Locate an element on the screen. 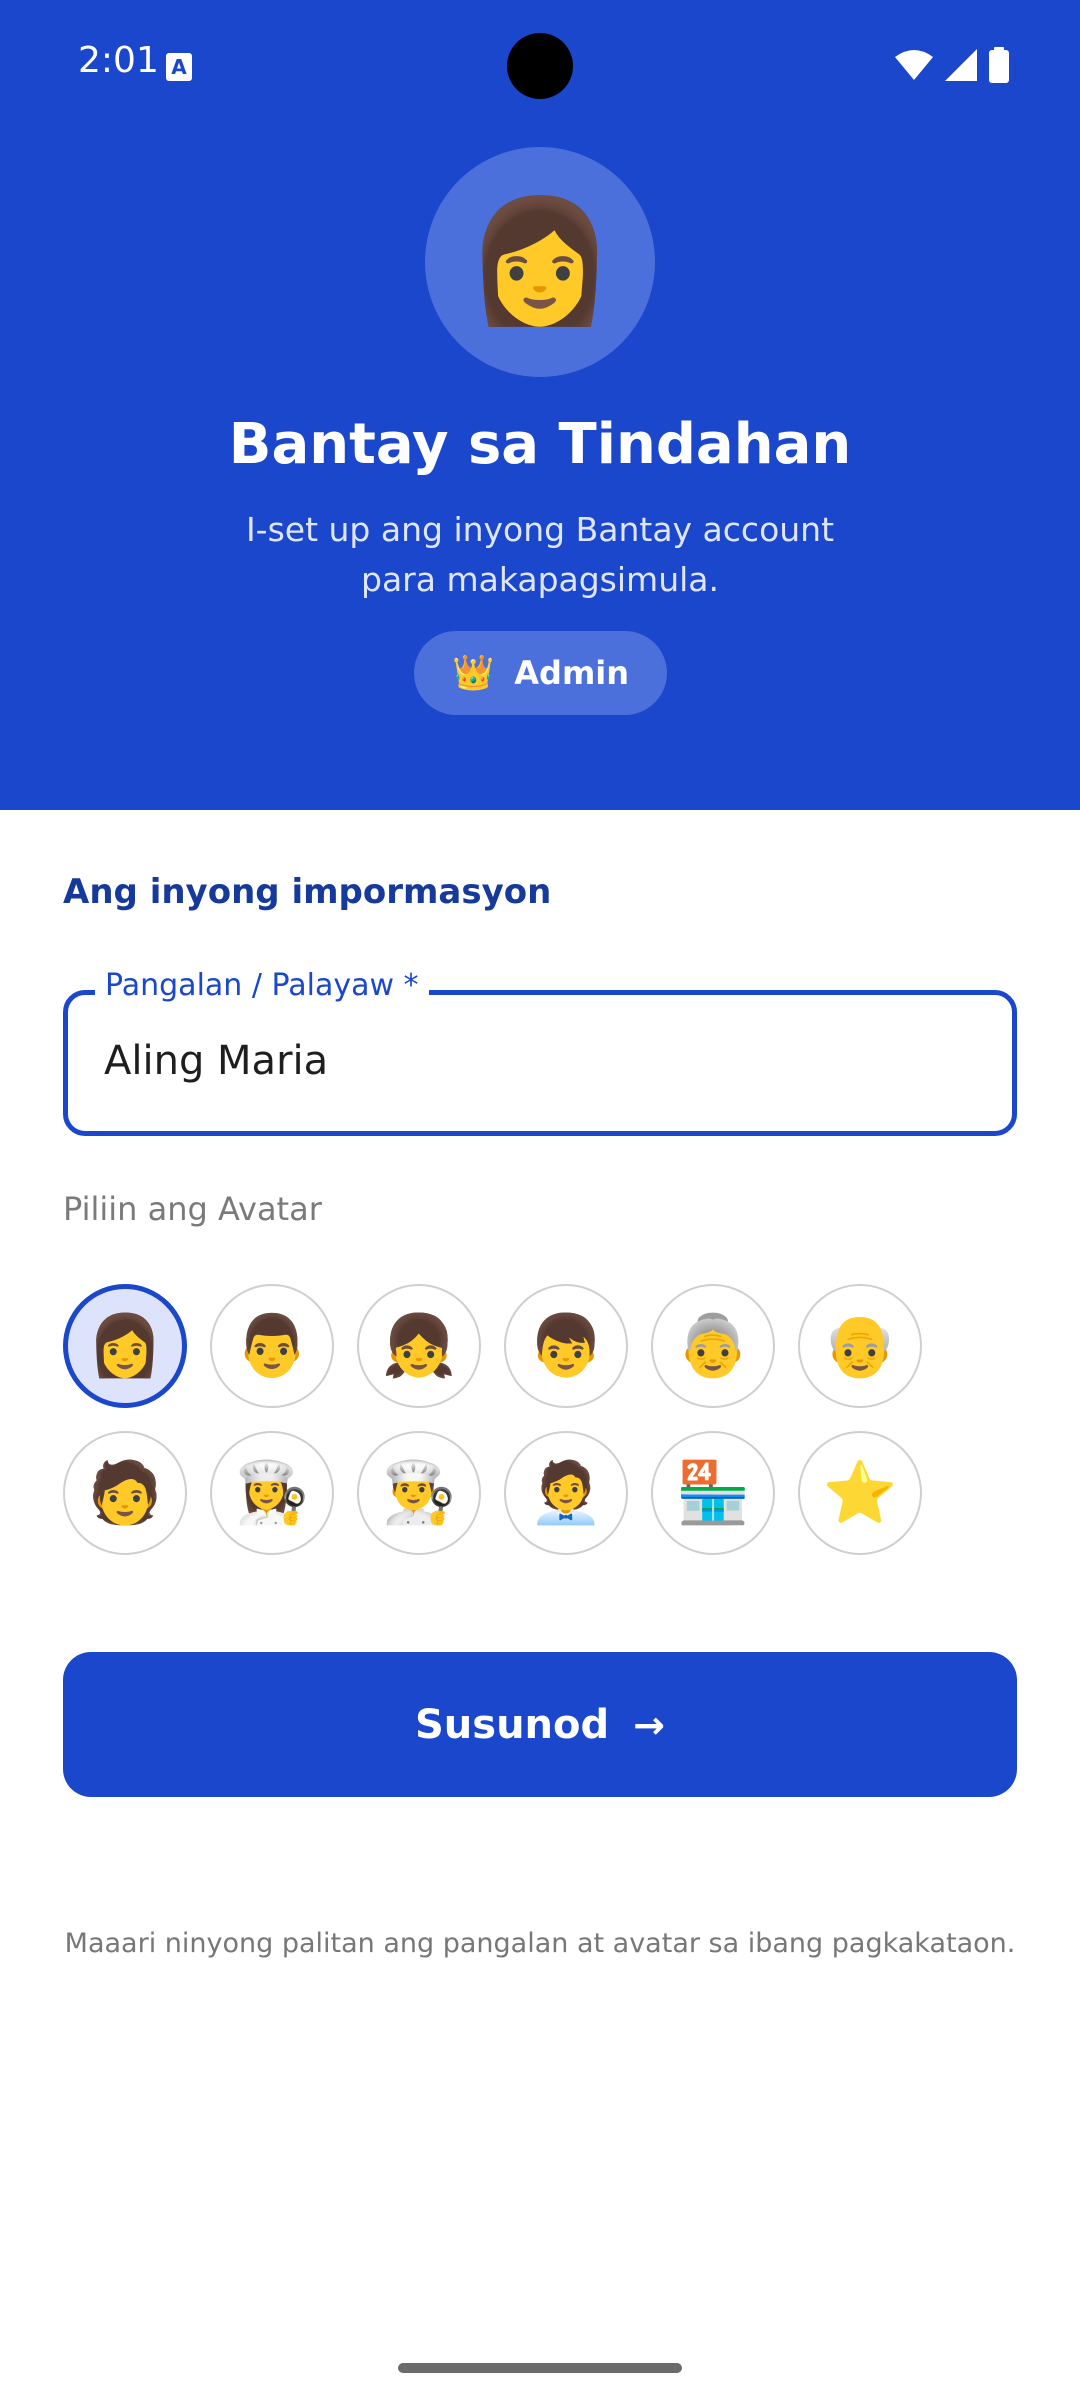 This screenshot has width=1080, height=2400. avatar-option: 👧 is located at coordinates (419, 1346).